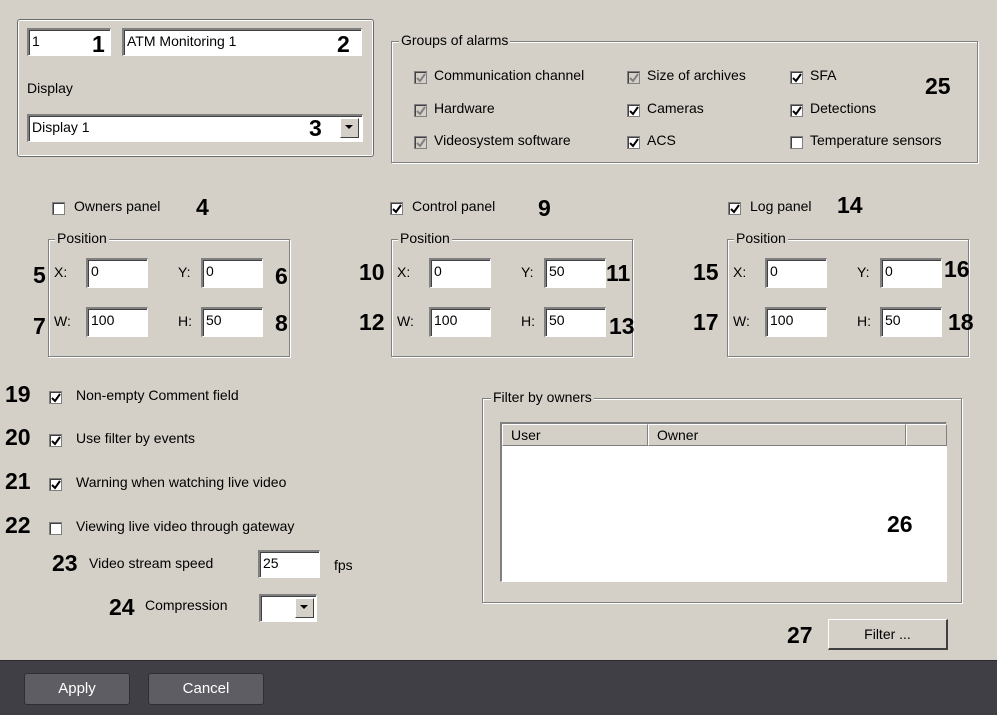 The width and height of the screenshot is (997, 715). What do you see at coordinates (464, 108) in the screenshot?
I see `alarm-group-label: Hardware` at bounding box center [464, 108].